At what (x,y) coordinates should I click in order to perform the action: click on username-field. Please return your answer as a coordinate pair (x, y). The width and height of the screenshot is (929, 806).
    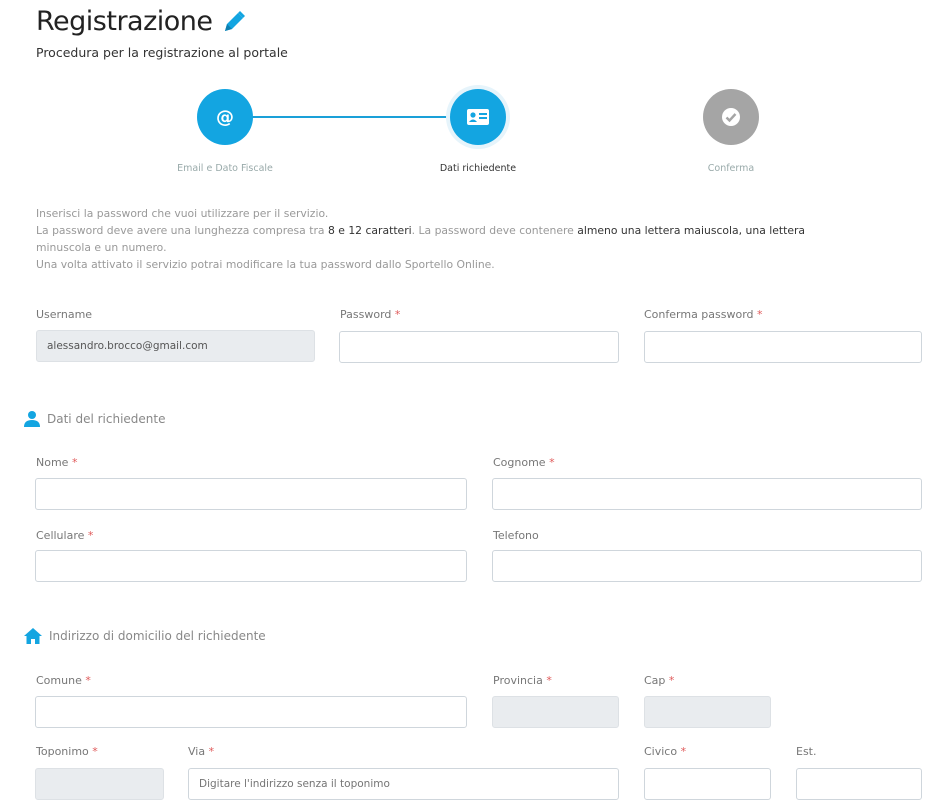
    Looking at the image, I should click on (175, 346).